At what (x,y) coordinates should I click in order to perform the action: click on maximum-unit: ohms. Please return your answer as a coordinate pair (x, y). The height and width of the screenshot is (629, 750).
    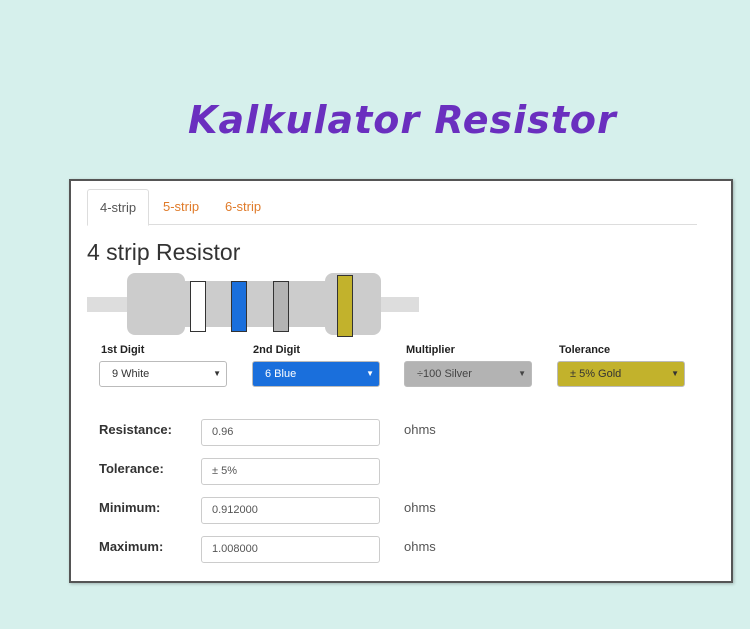
    Looking at the image, I should click on (420, 546).